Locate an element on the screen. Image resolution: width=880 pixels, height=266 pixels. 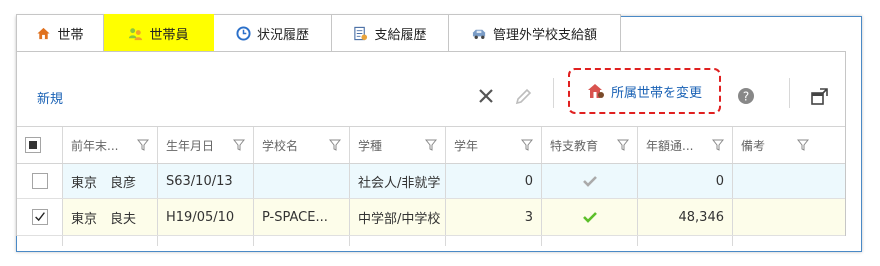
table-row-partial is located at coordinates (431, 241).